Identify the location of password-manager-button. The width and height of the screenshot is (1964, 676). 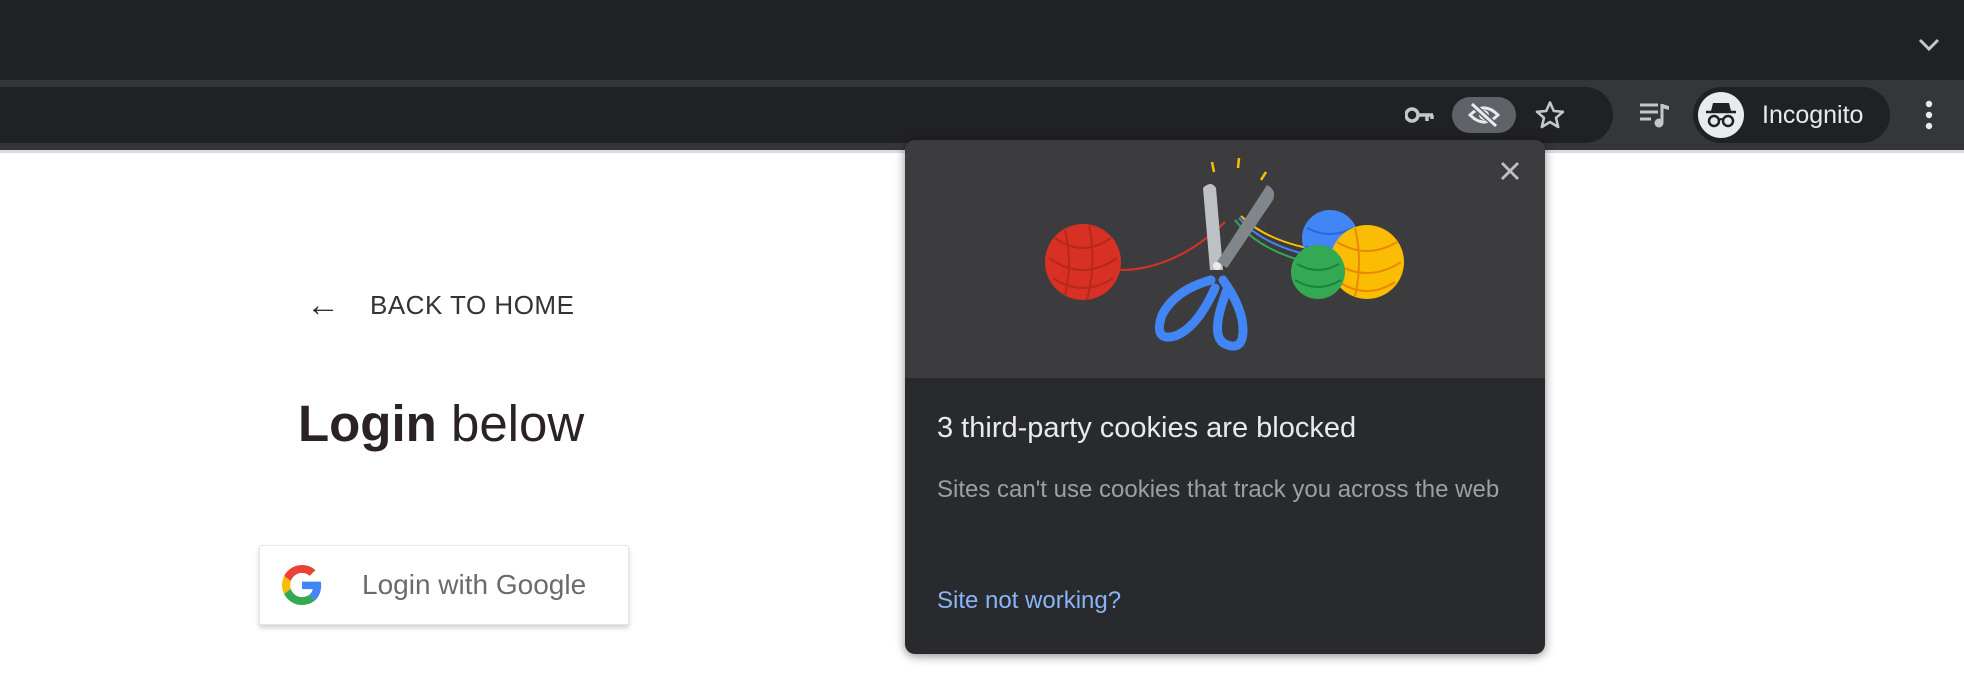
(1420, 115).